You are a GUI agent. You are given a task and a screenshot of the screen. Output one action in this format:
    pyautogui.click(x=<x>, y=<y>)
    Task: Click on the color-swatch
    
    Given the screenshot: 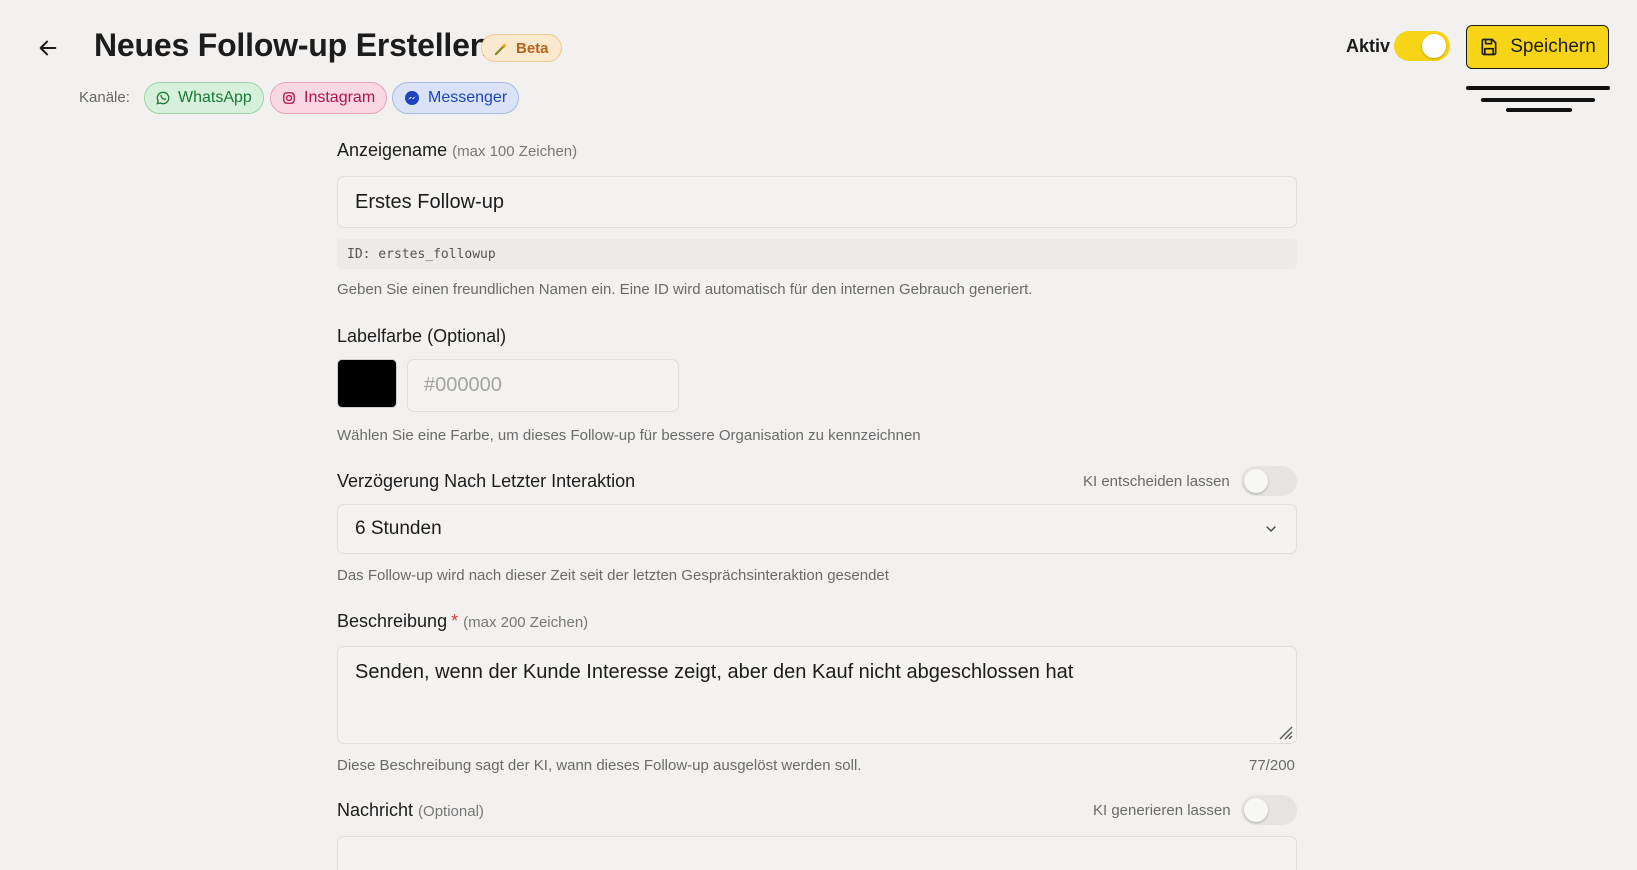 What is the action you would take?
    pyautogui.click(x=367, y=383)
    